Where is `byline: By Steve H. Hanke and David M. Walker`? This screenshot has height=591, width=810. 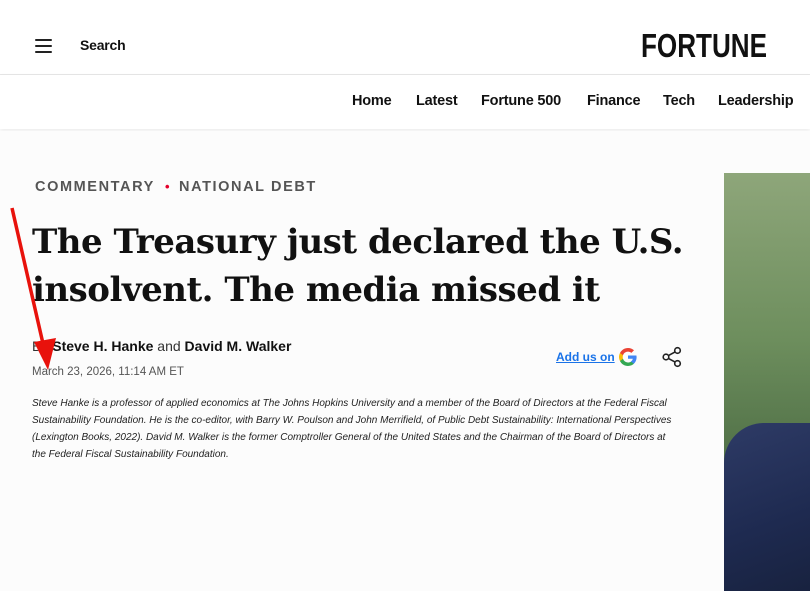
byline: By Steve H. Hanke and David M. Walker is located at coordinates (161, 346).